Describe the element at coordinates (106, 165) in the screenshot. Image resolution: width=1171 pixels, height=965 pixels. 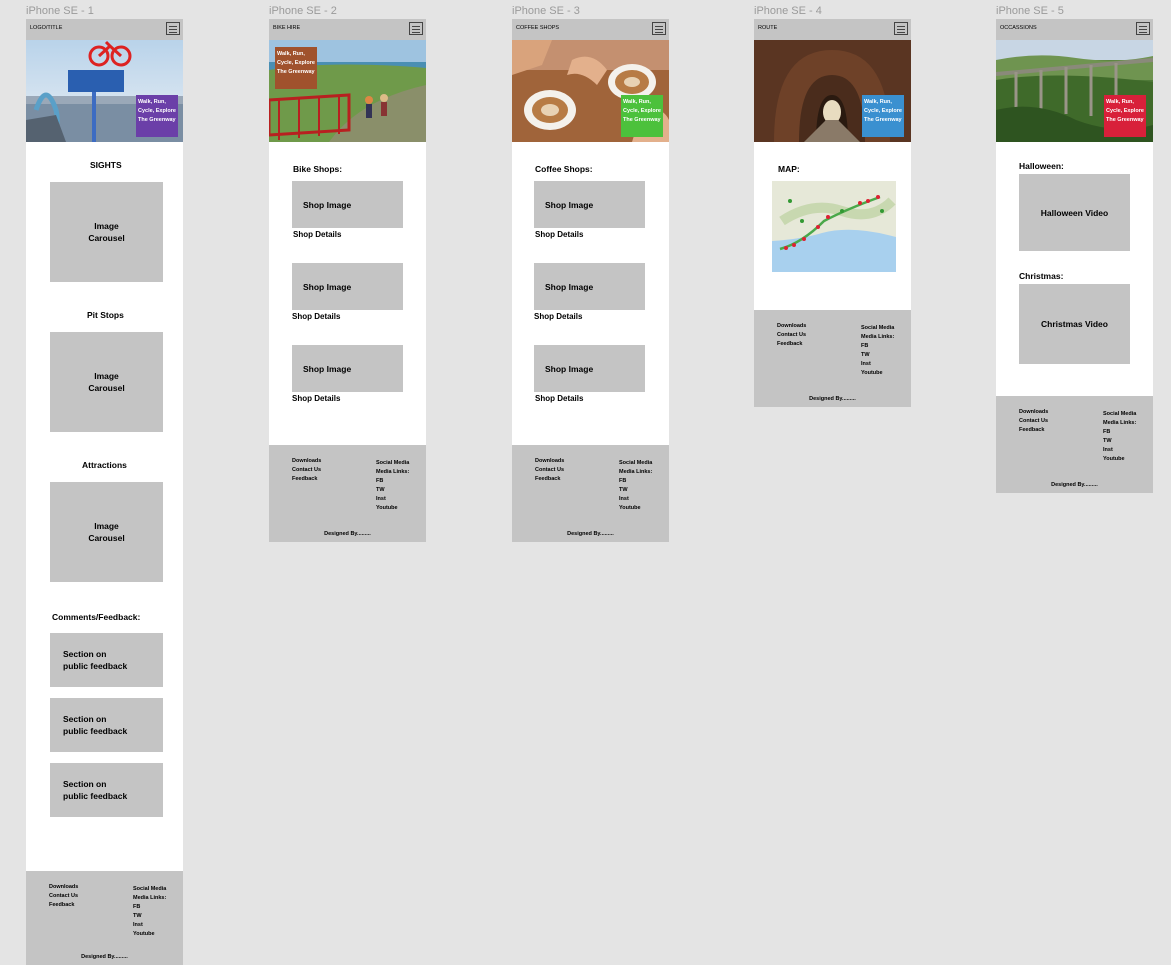
I see `section-heading-sights: SIGHTS` at that location.